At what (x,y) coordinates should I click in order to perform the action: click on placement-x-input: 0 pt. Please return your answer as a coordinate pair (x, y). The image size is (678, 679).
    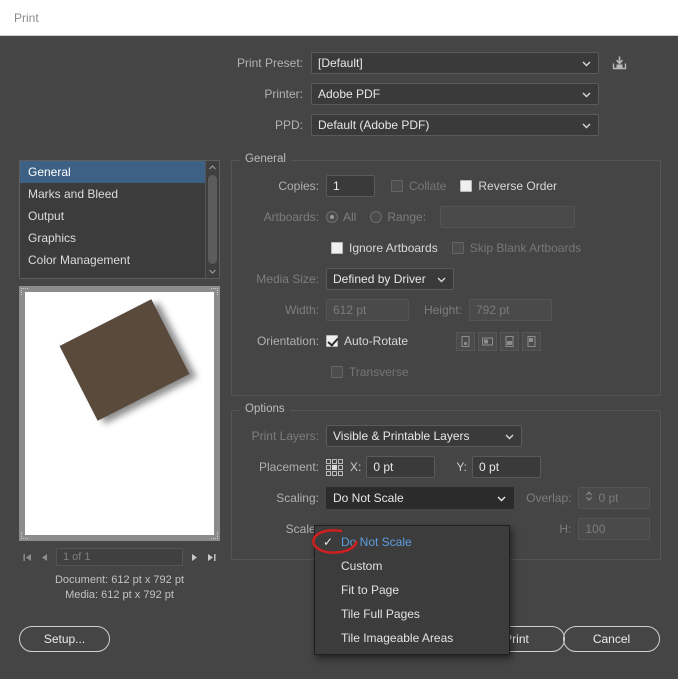
    Looking at the image, I should click on (401, 467).